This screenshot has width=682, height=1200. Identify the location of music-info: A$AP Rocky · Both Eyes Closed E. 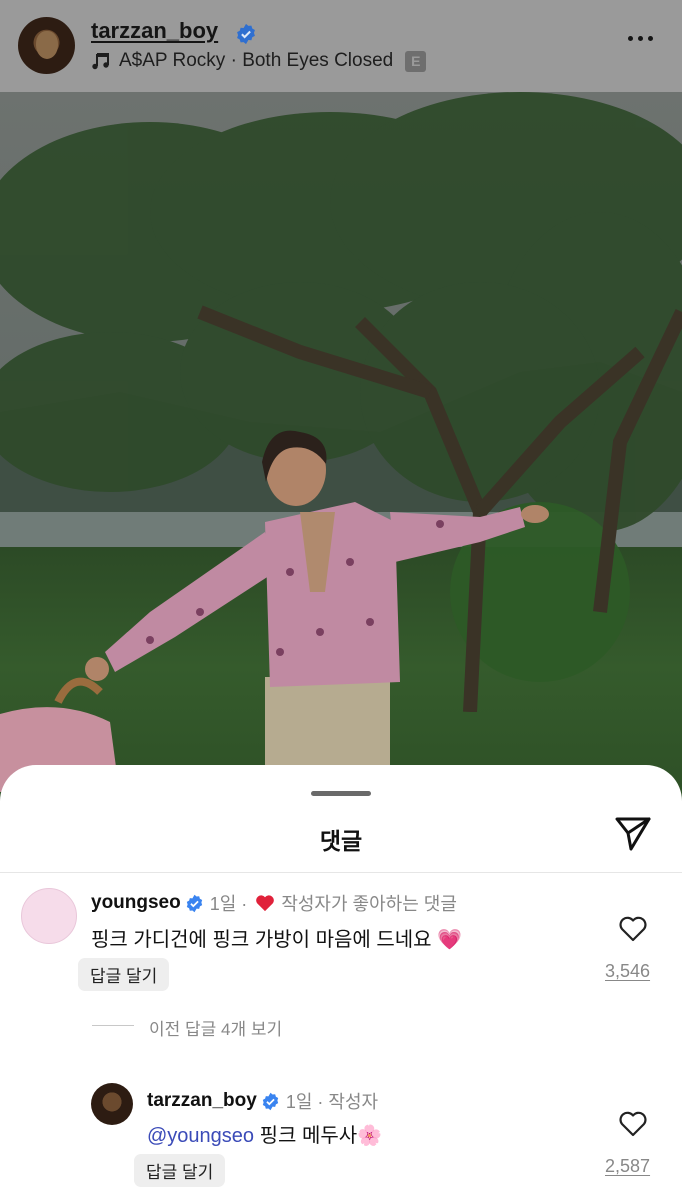
(259, 61).